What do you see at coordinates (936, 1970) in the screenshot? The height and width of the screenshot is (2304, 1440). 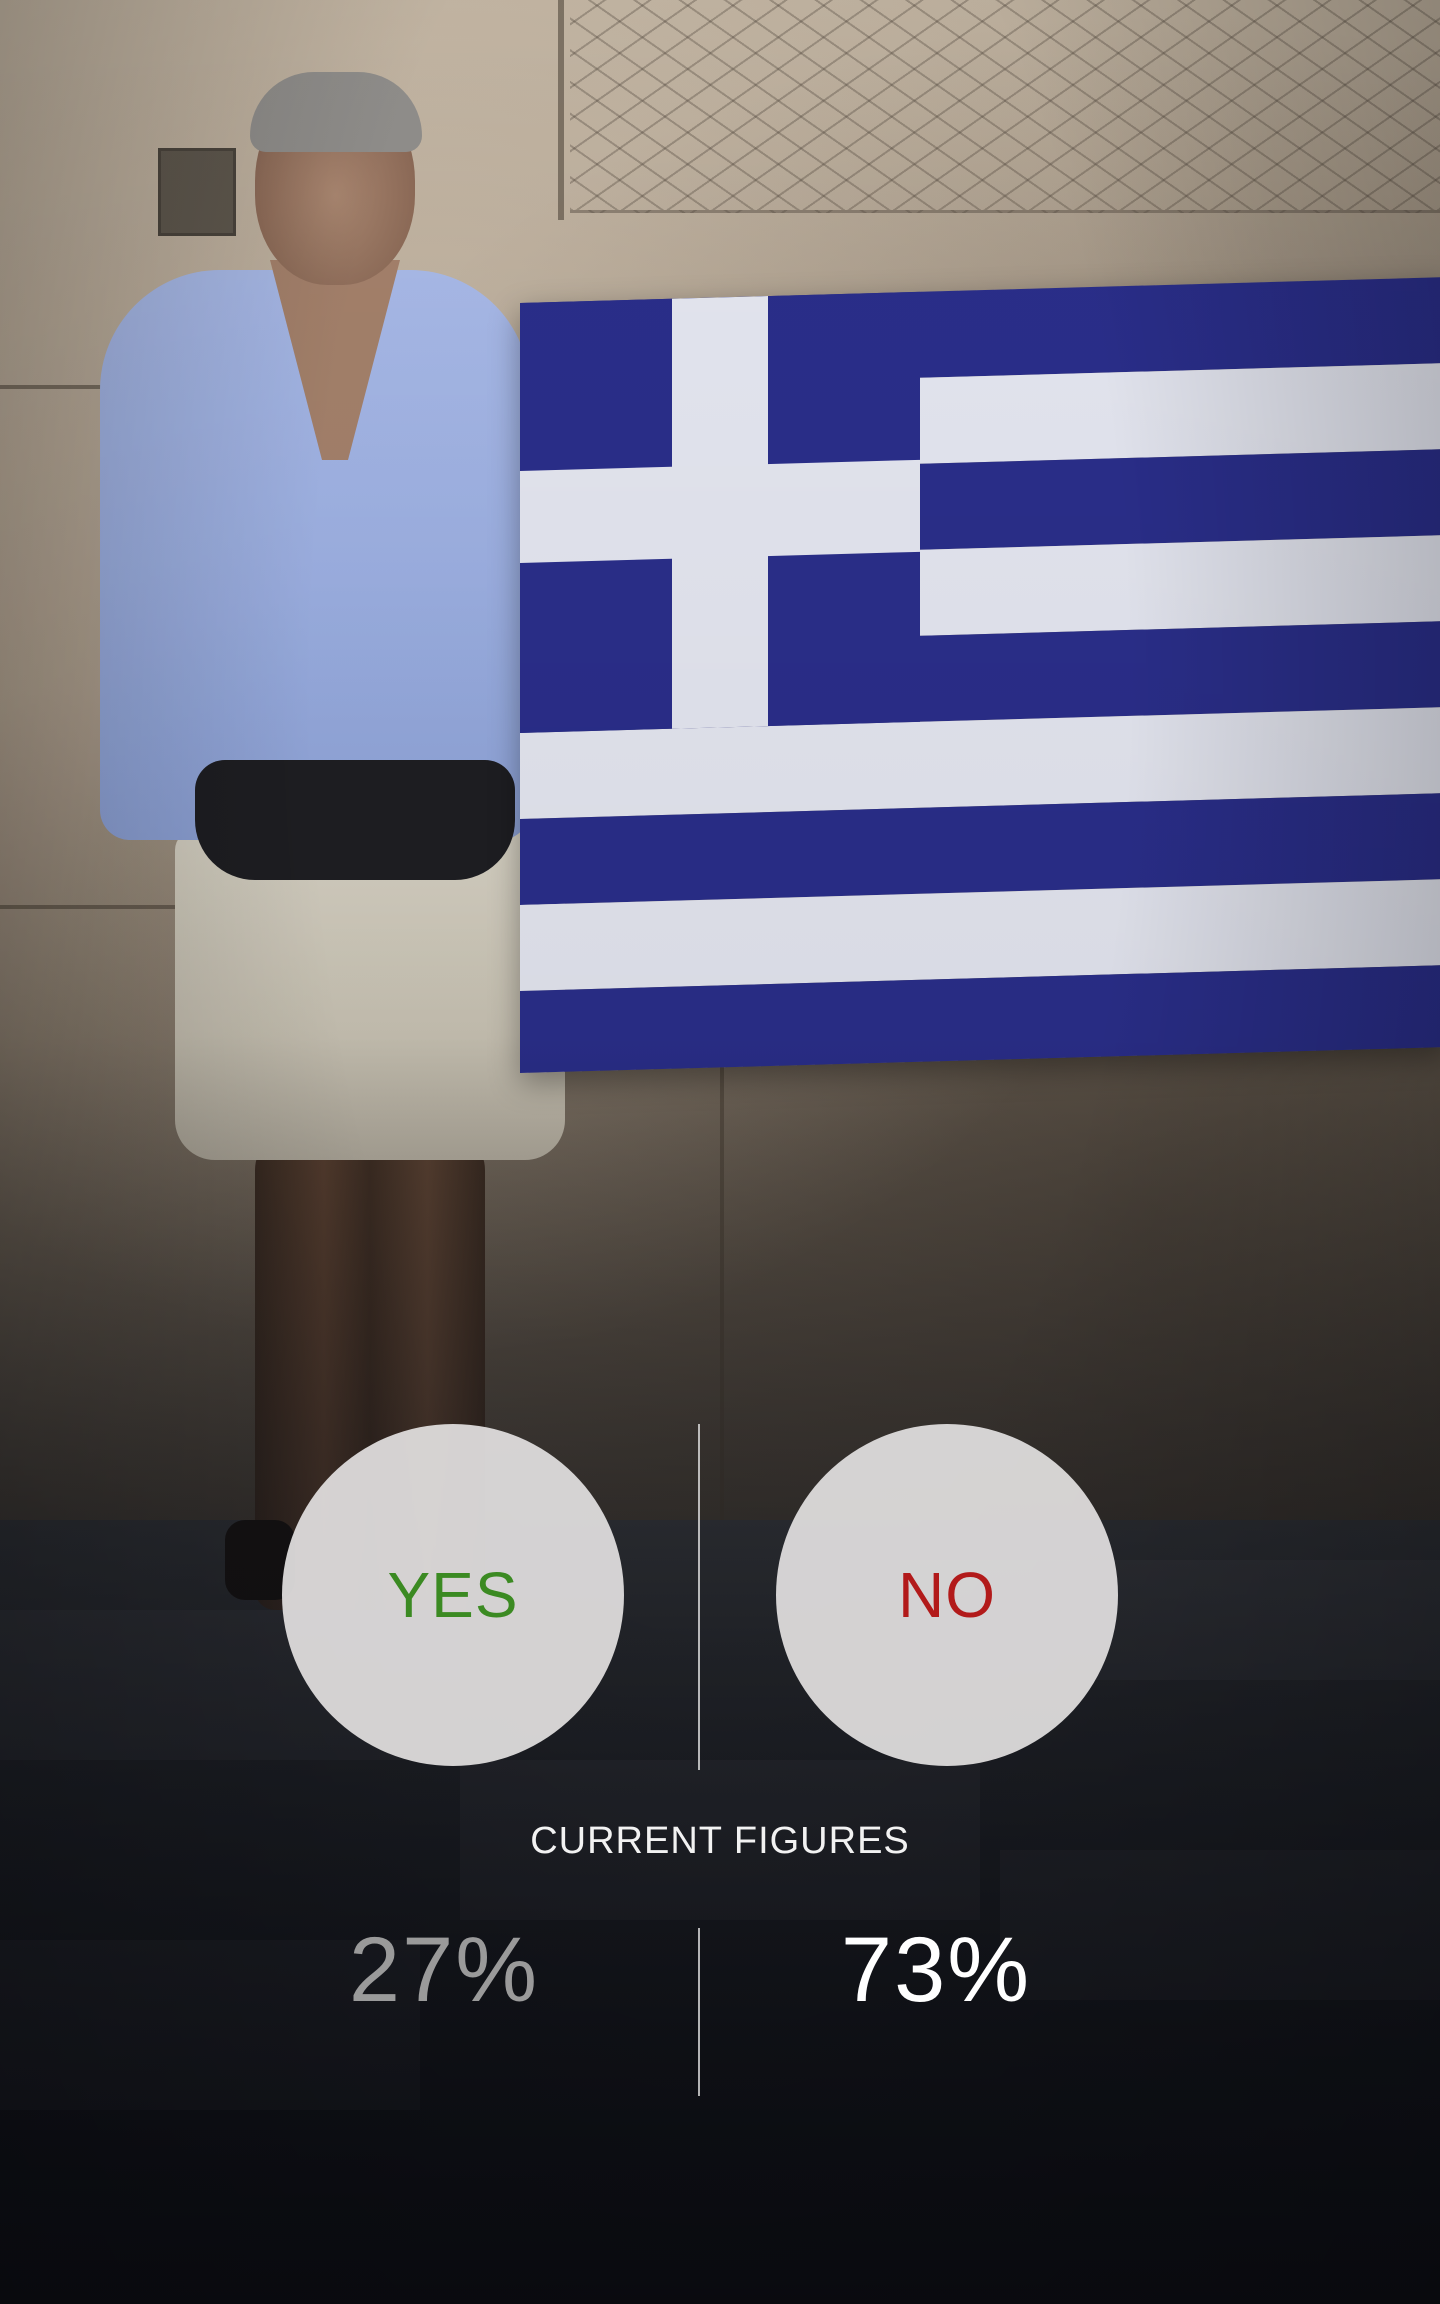 I see `no-percentage: 73%` at bounding box center [936, 1970].